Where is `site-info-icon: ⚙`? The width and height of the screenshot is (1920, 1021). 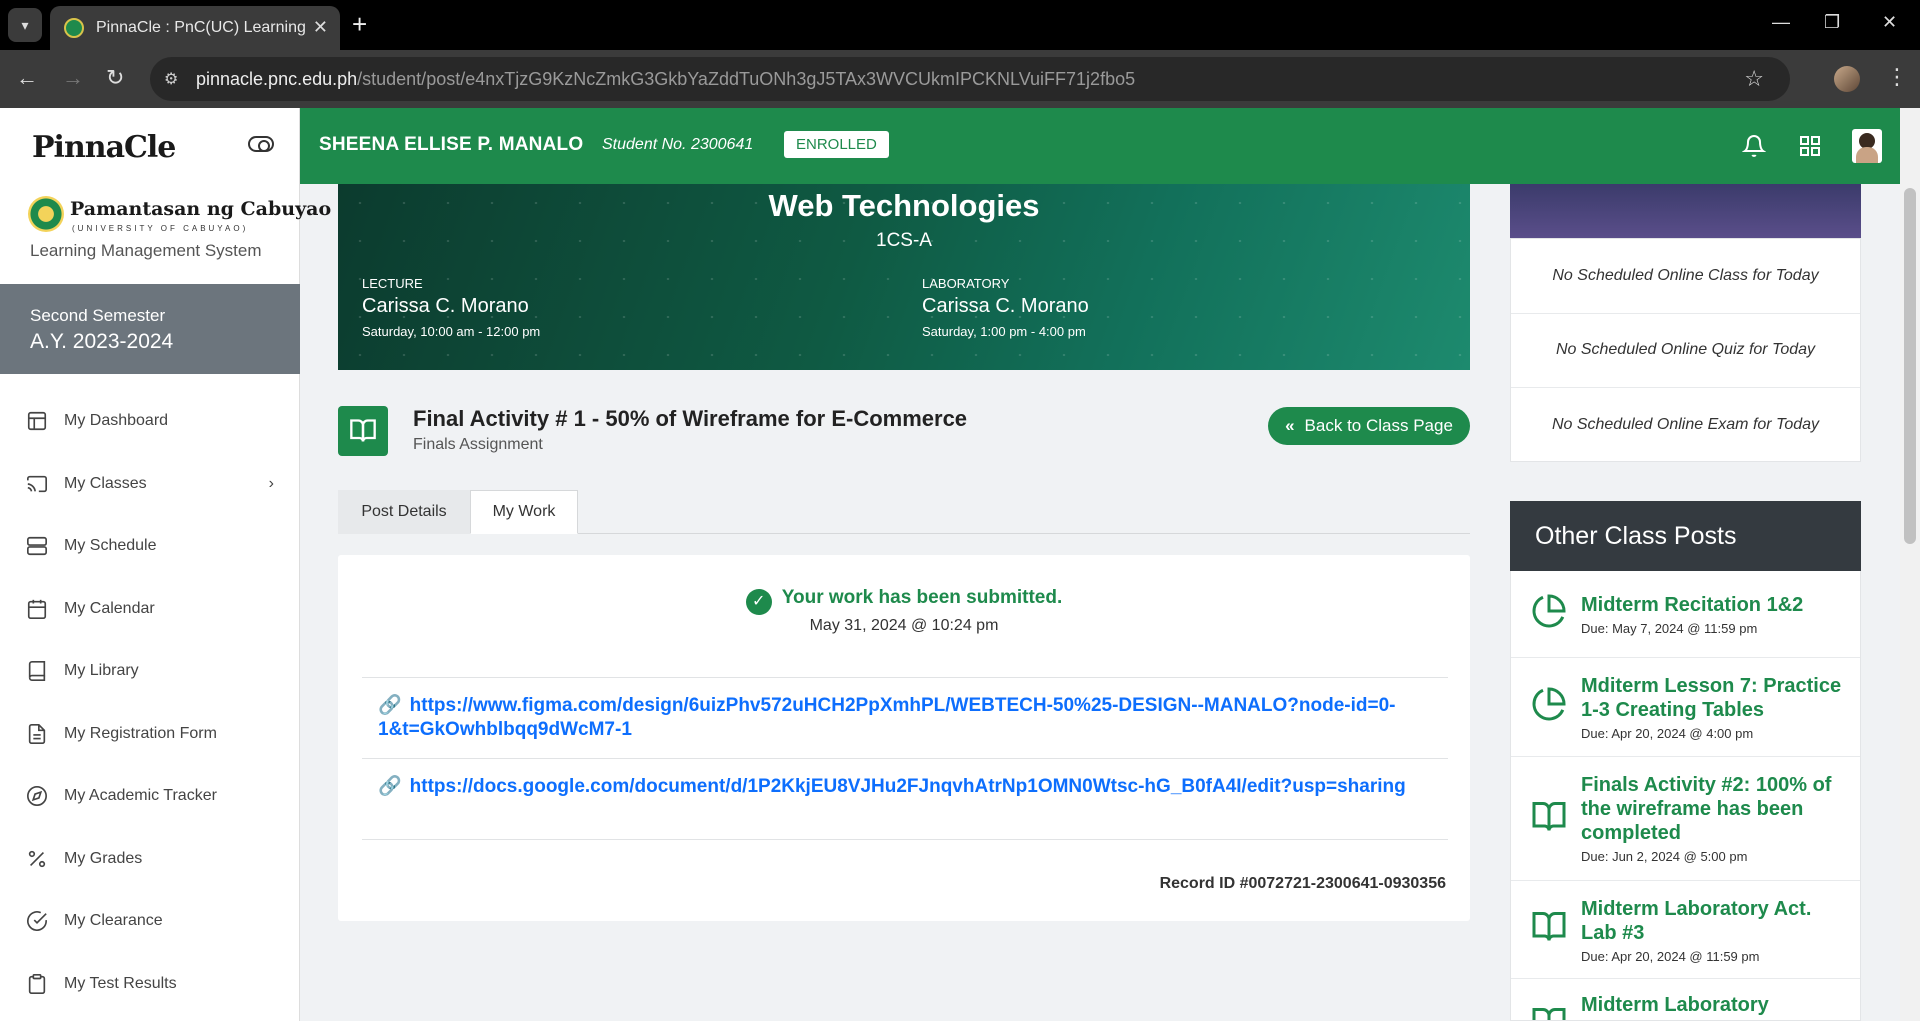
site-info-icon: ⚙ is located at coordinates (180, 79).